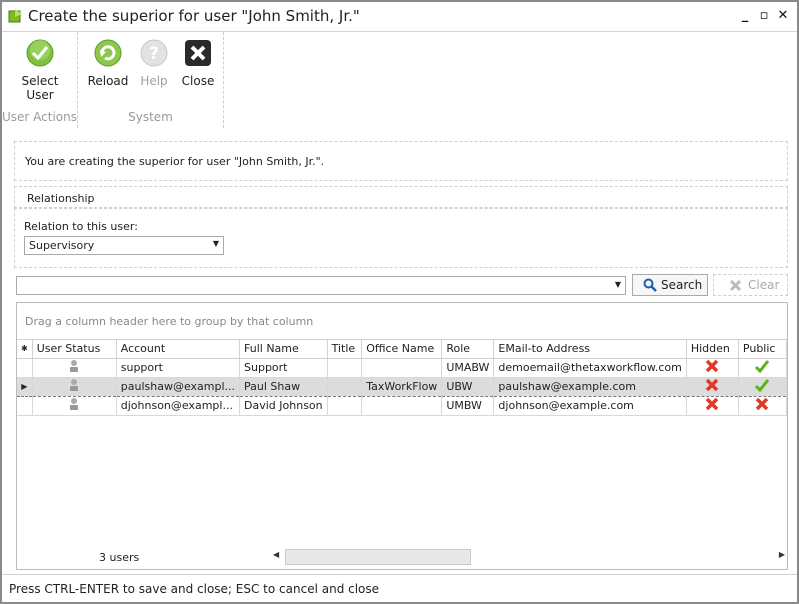 The image size is (799, 604). Describe the element at coordinates (764, 285) in the screenshot. I see `clear-button-label: Clear` at that location.